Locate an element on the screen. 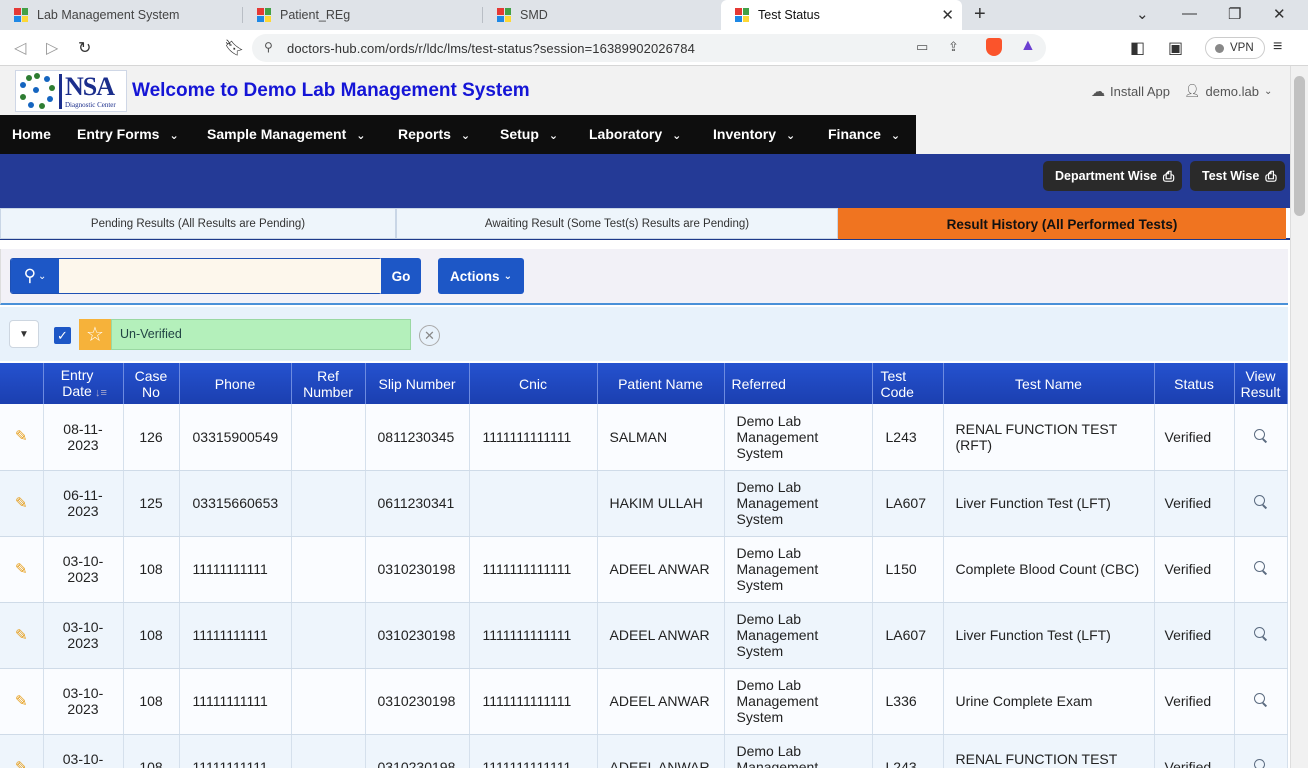  remove-filter-icon: ✕ is located at coordinates (429, 335).